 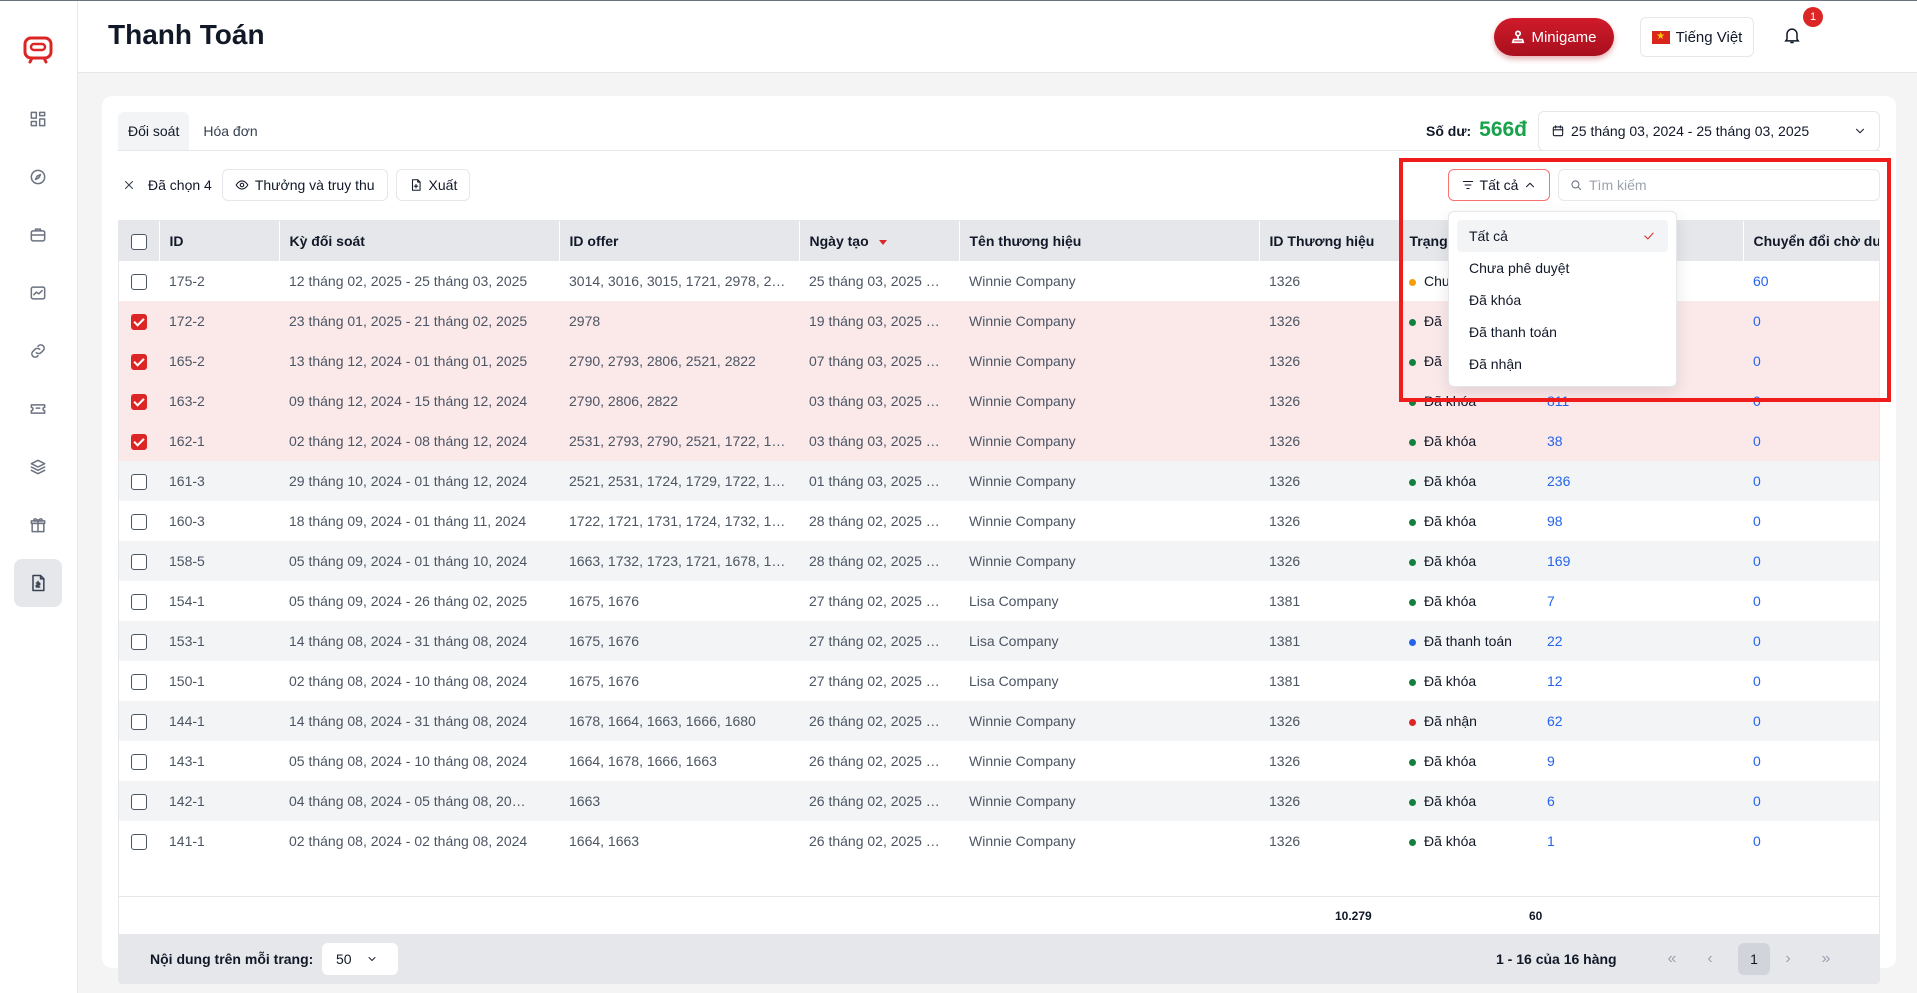 What do you see at coordinates (1562, 268) in the screenshot?
I see `filter-option-unapproved: Chưa phê duyệt` at bounding box center [1562, 268].